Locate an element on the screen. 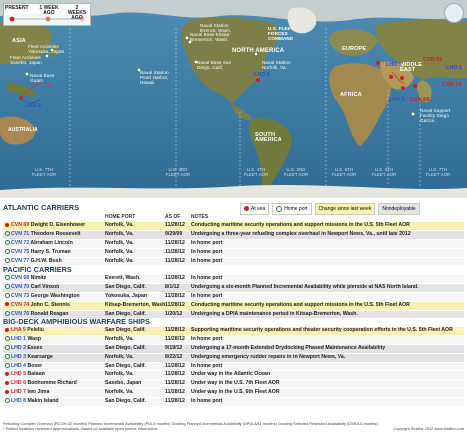 The width and height of the screenshot is (467, 440). as-of-cell: 9/29/09 is located at coordinates (174, 233).